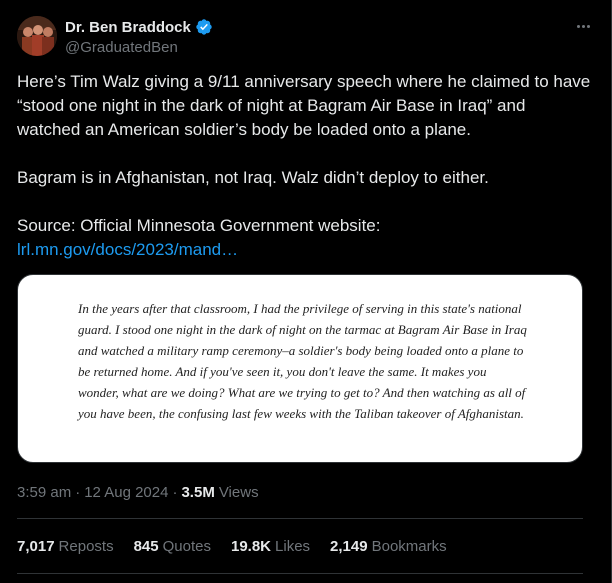 This screenshot has width=612, height=583. I want to click on likes-count: 19.8K, so click(251, 546).